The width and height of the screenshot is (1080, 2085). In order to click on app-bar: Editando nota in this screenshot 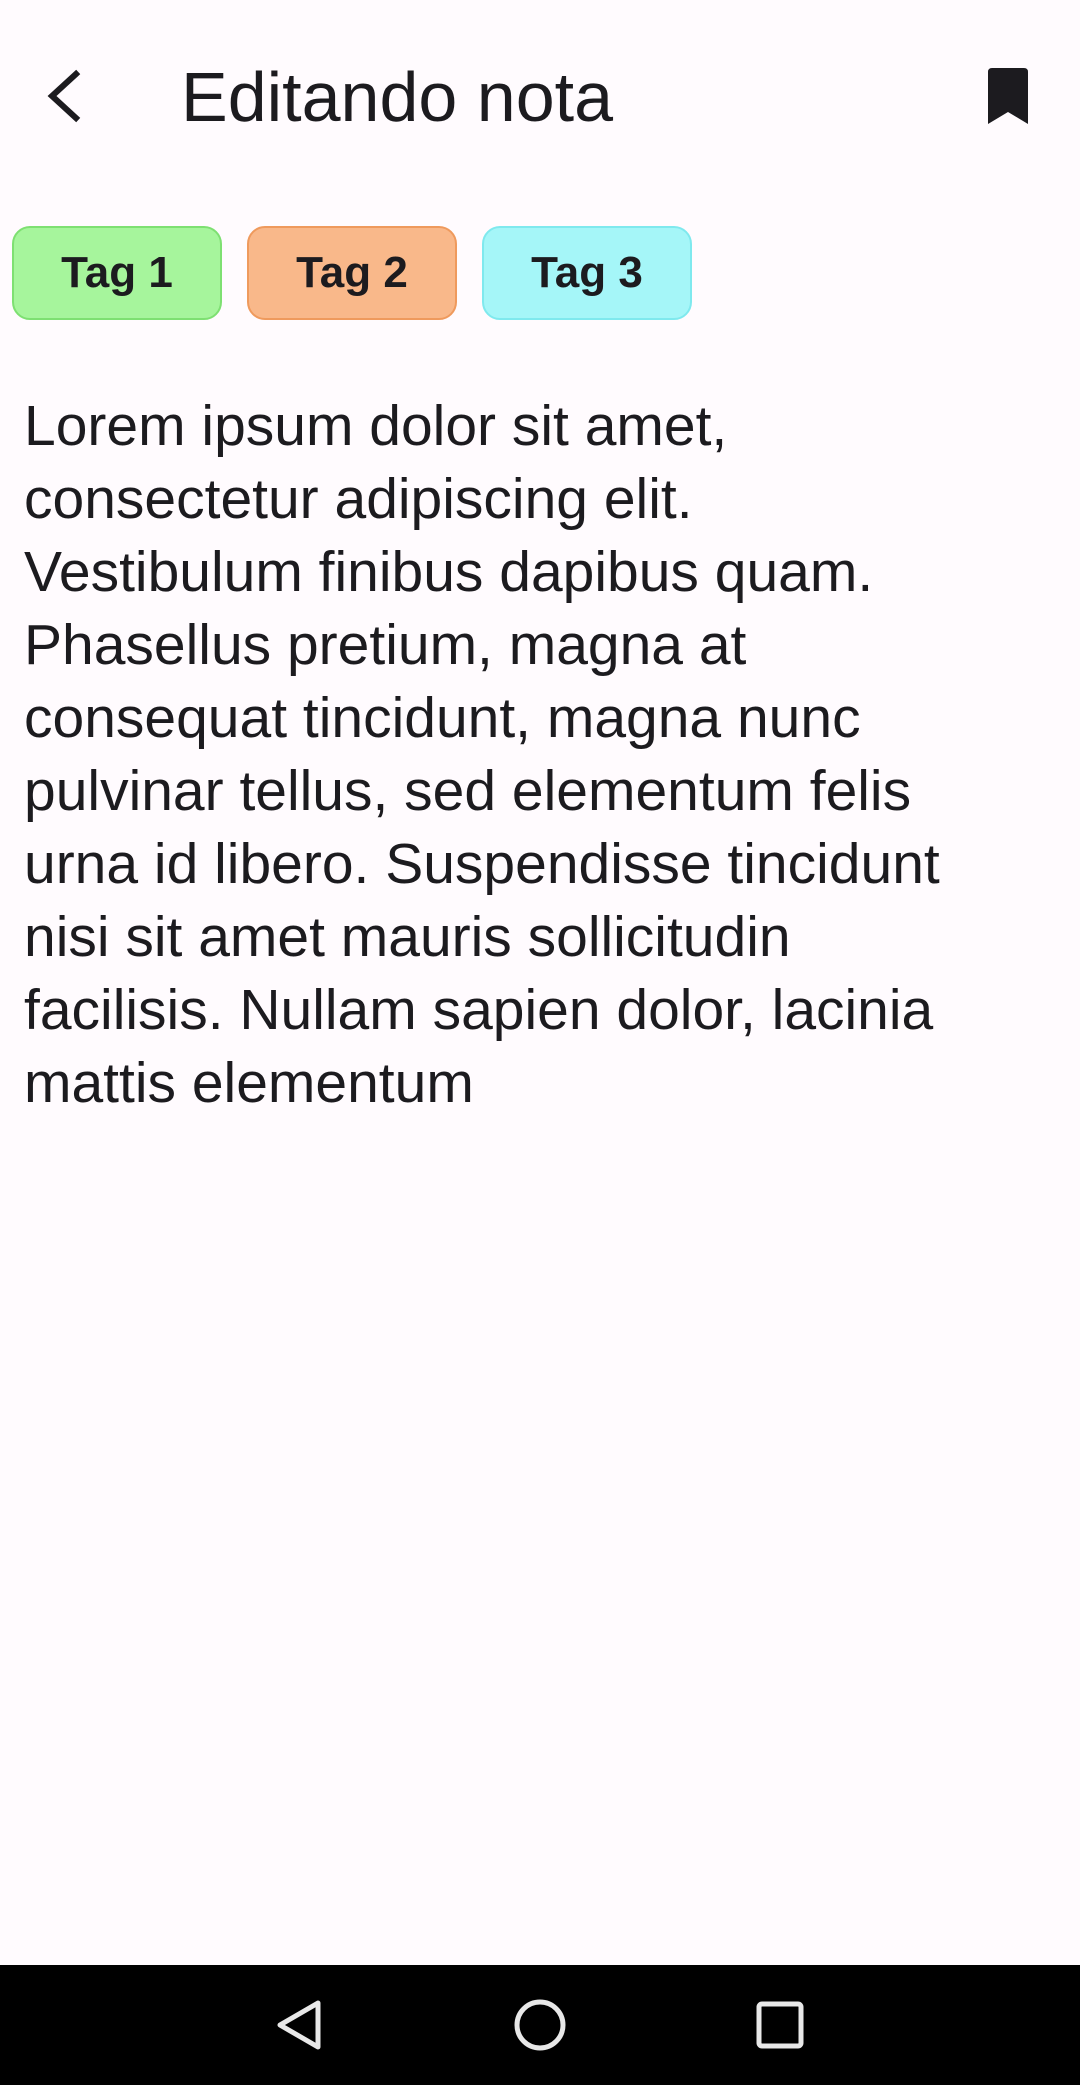, I will do `click(540, 98)`.